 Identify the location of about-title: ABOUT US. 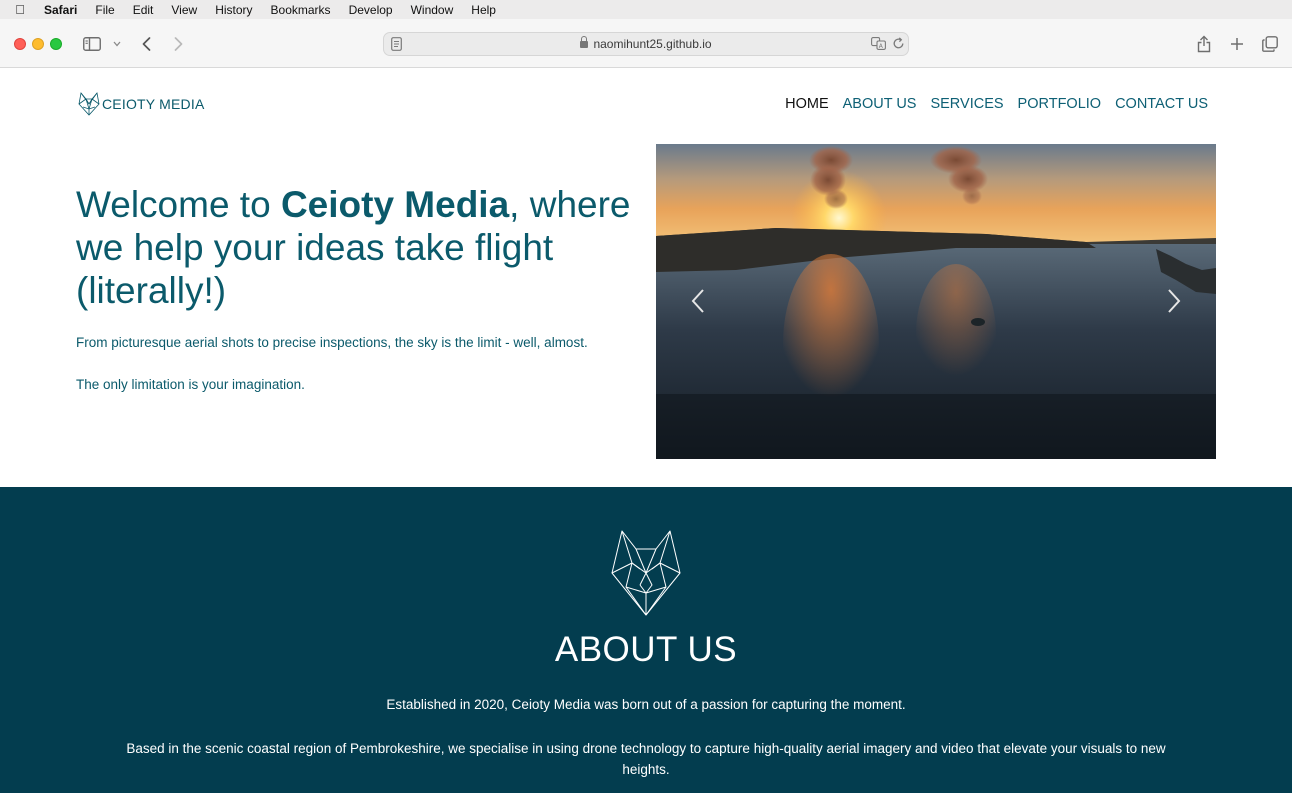
(646, 649).